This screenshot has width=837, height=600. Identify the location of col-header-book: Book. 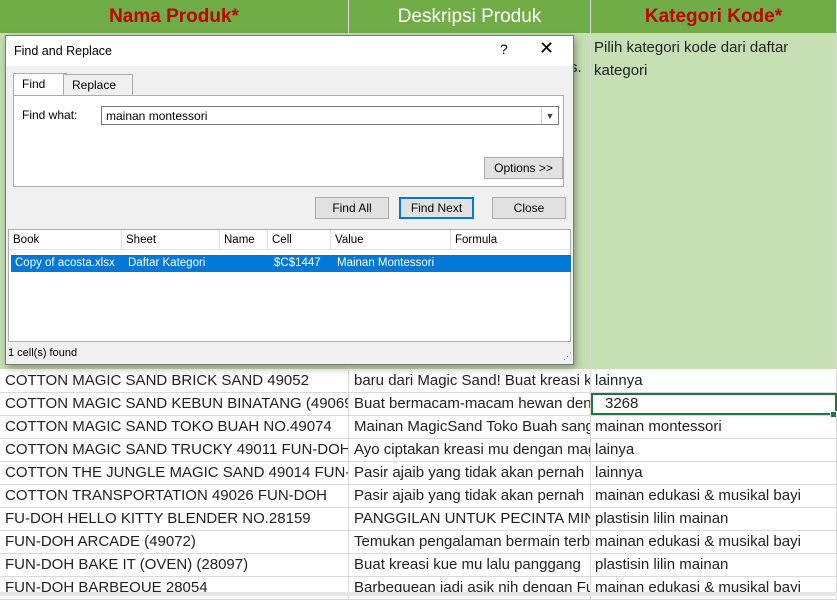
(65, 240).